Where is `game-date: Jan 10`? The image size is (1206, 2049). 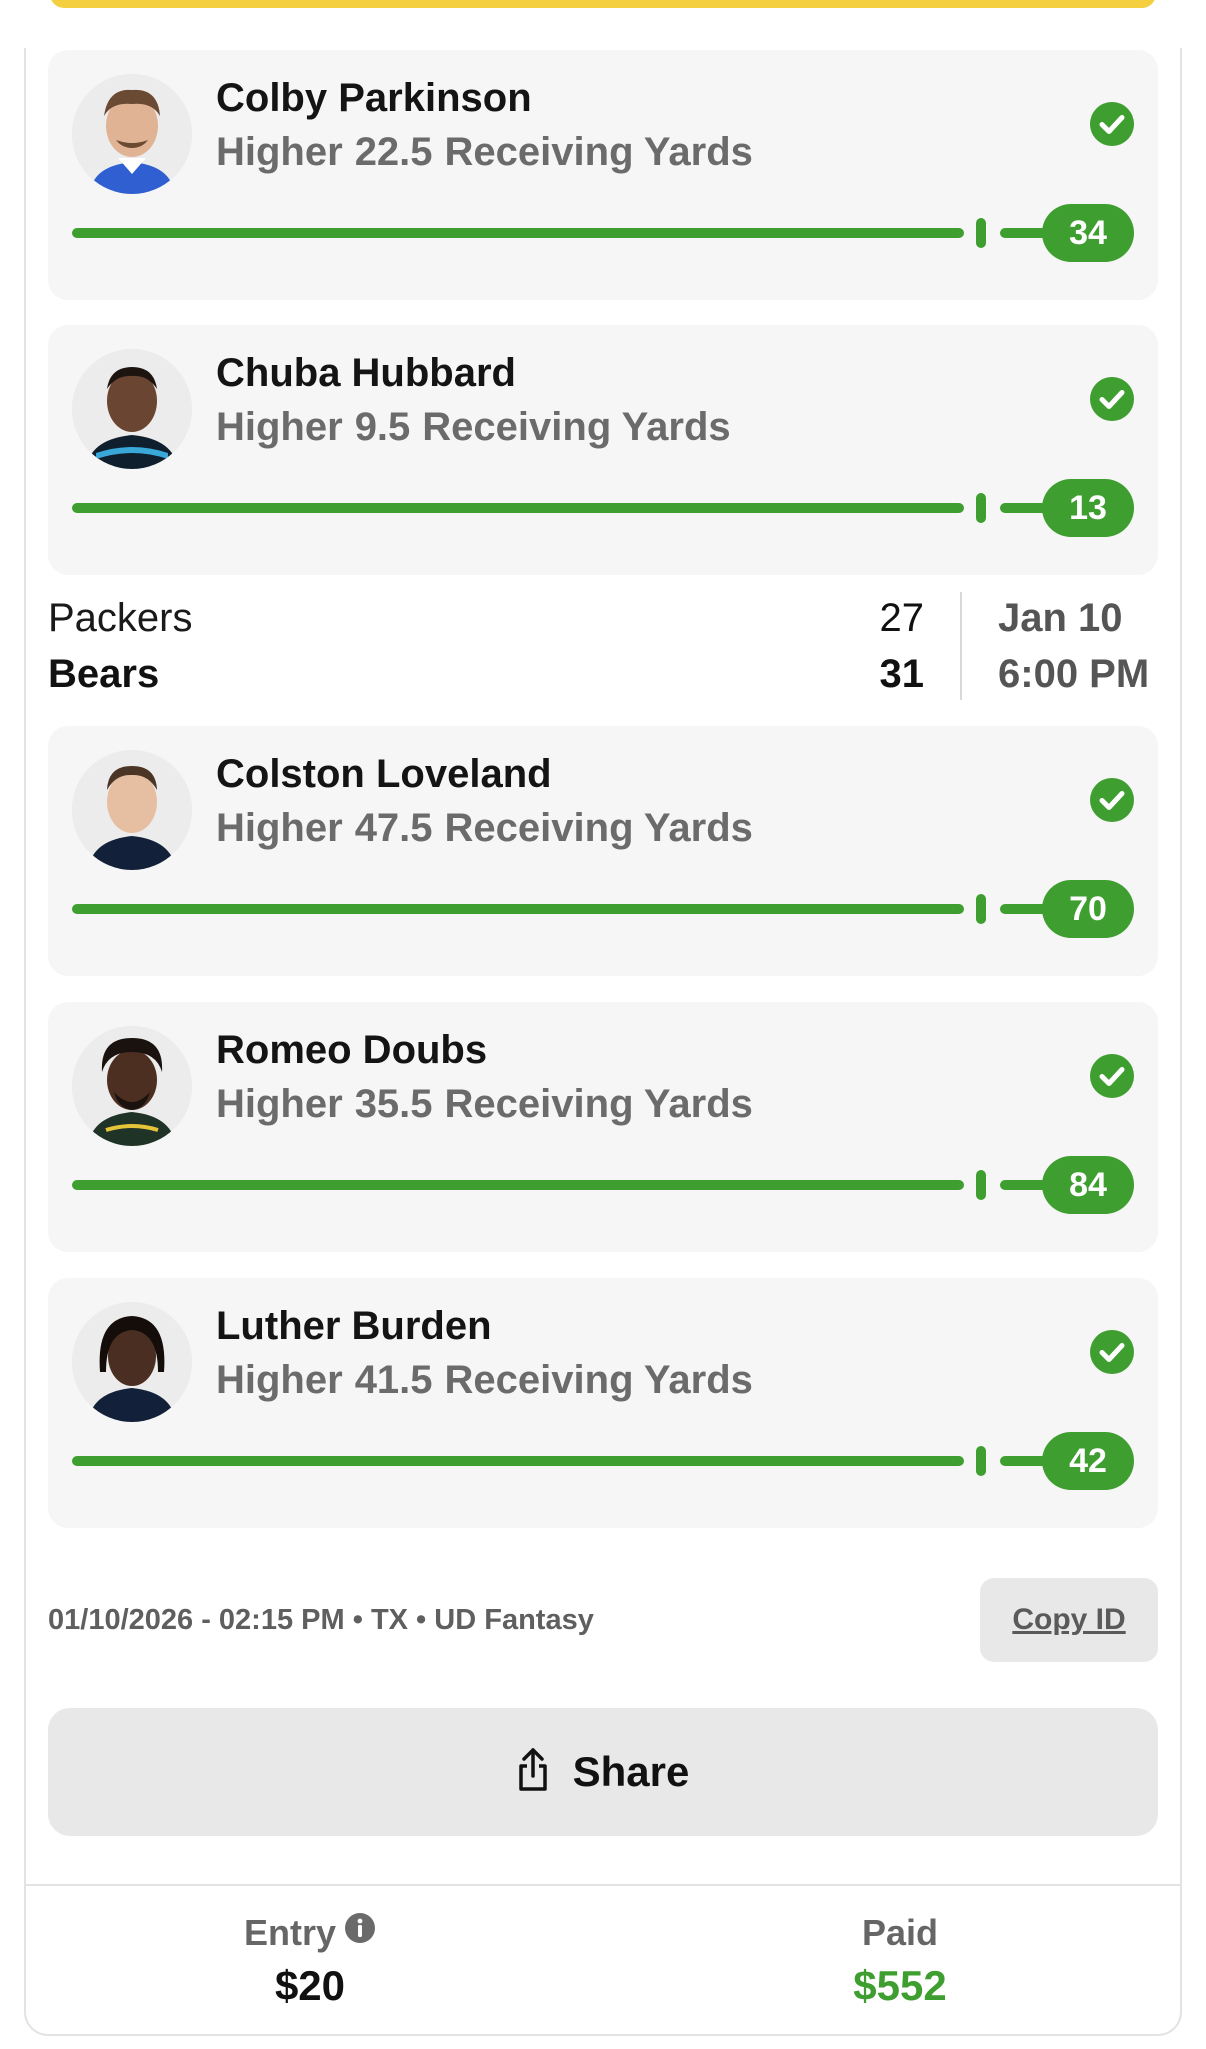
game-date: Jan 10 is located at coordinates (1060, 618).